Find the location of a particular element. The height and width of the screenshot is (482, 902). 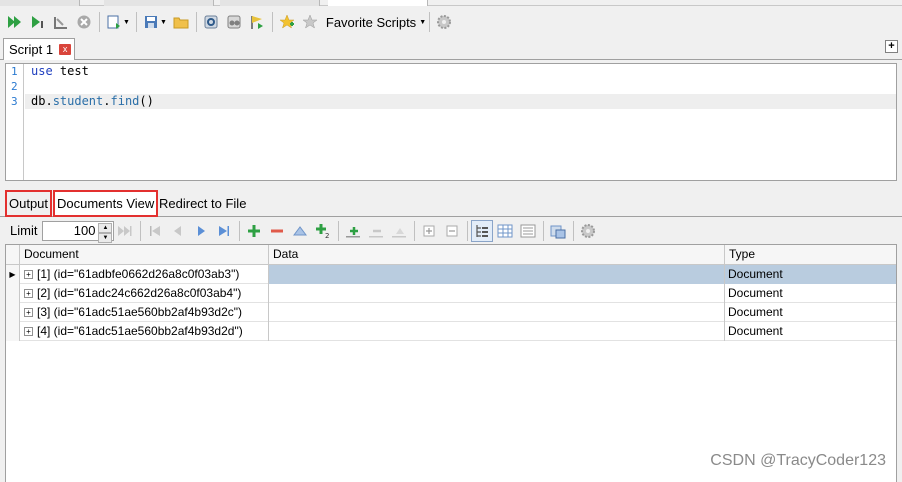

code-method: find is located at coordinates (125, 101).